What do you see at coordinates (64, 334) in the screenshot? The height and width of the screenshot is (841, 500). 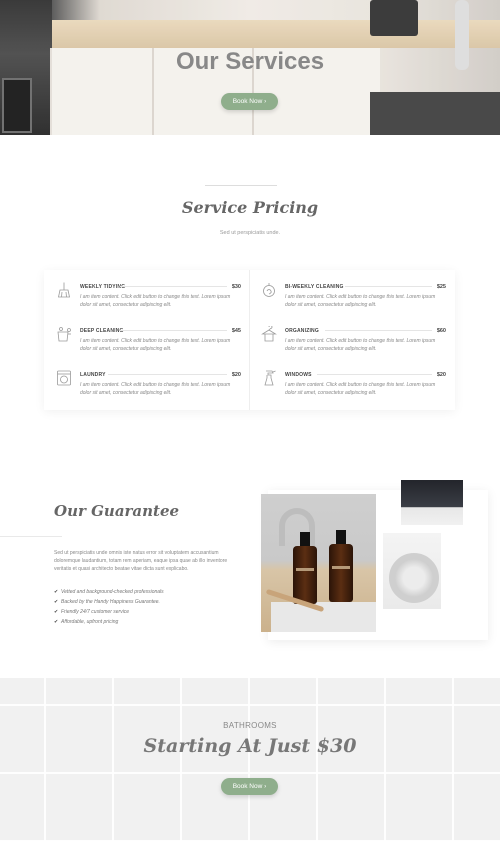 I see `bucket-icon` at bounding box center [64, 334].